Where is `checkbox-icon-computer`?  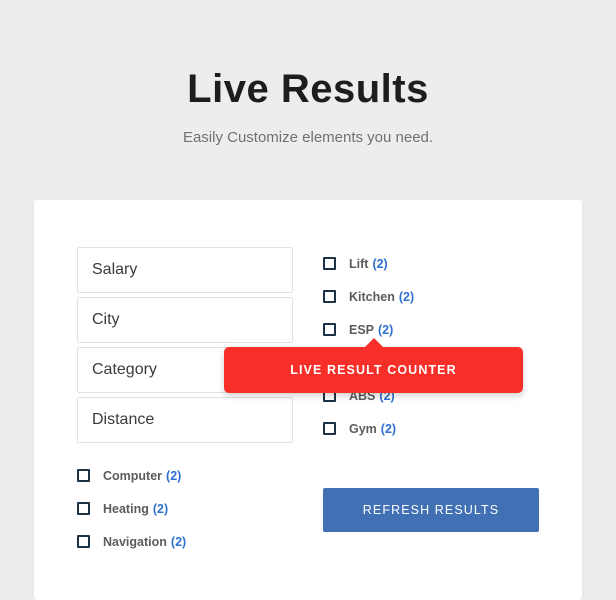 checkbox-icon-computer is located at coordinates (83, 475).